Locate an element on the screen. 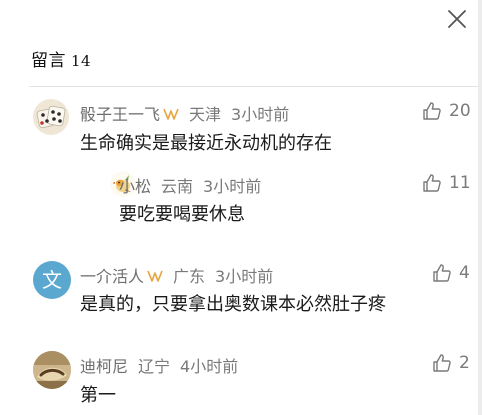 The height and width of the screenshot is (415, 482). comments-title-label: 留言 is located at coordinates (48, 61).